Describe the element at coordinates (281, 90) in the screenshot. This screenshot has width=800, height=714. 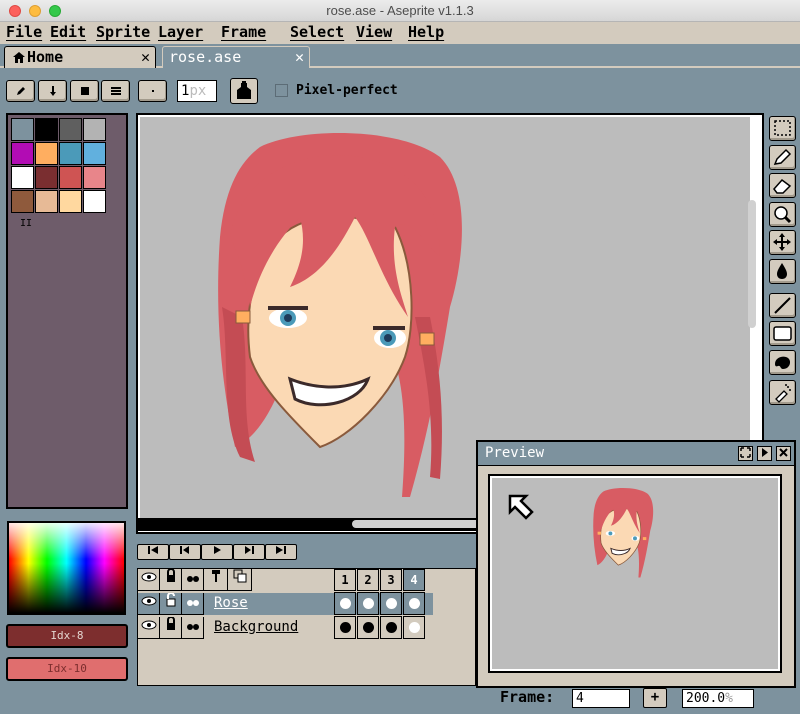
I see `pixel-perfect-checkbox` at that location.